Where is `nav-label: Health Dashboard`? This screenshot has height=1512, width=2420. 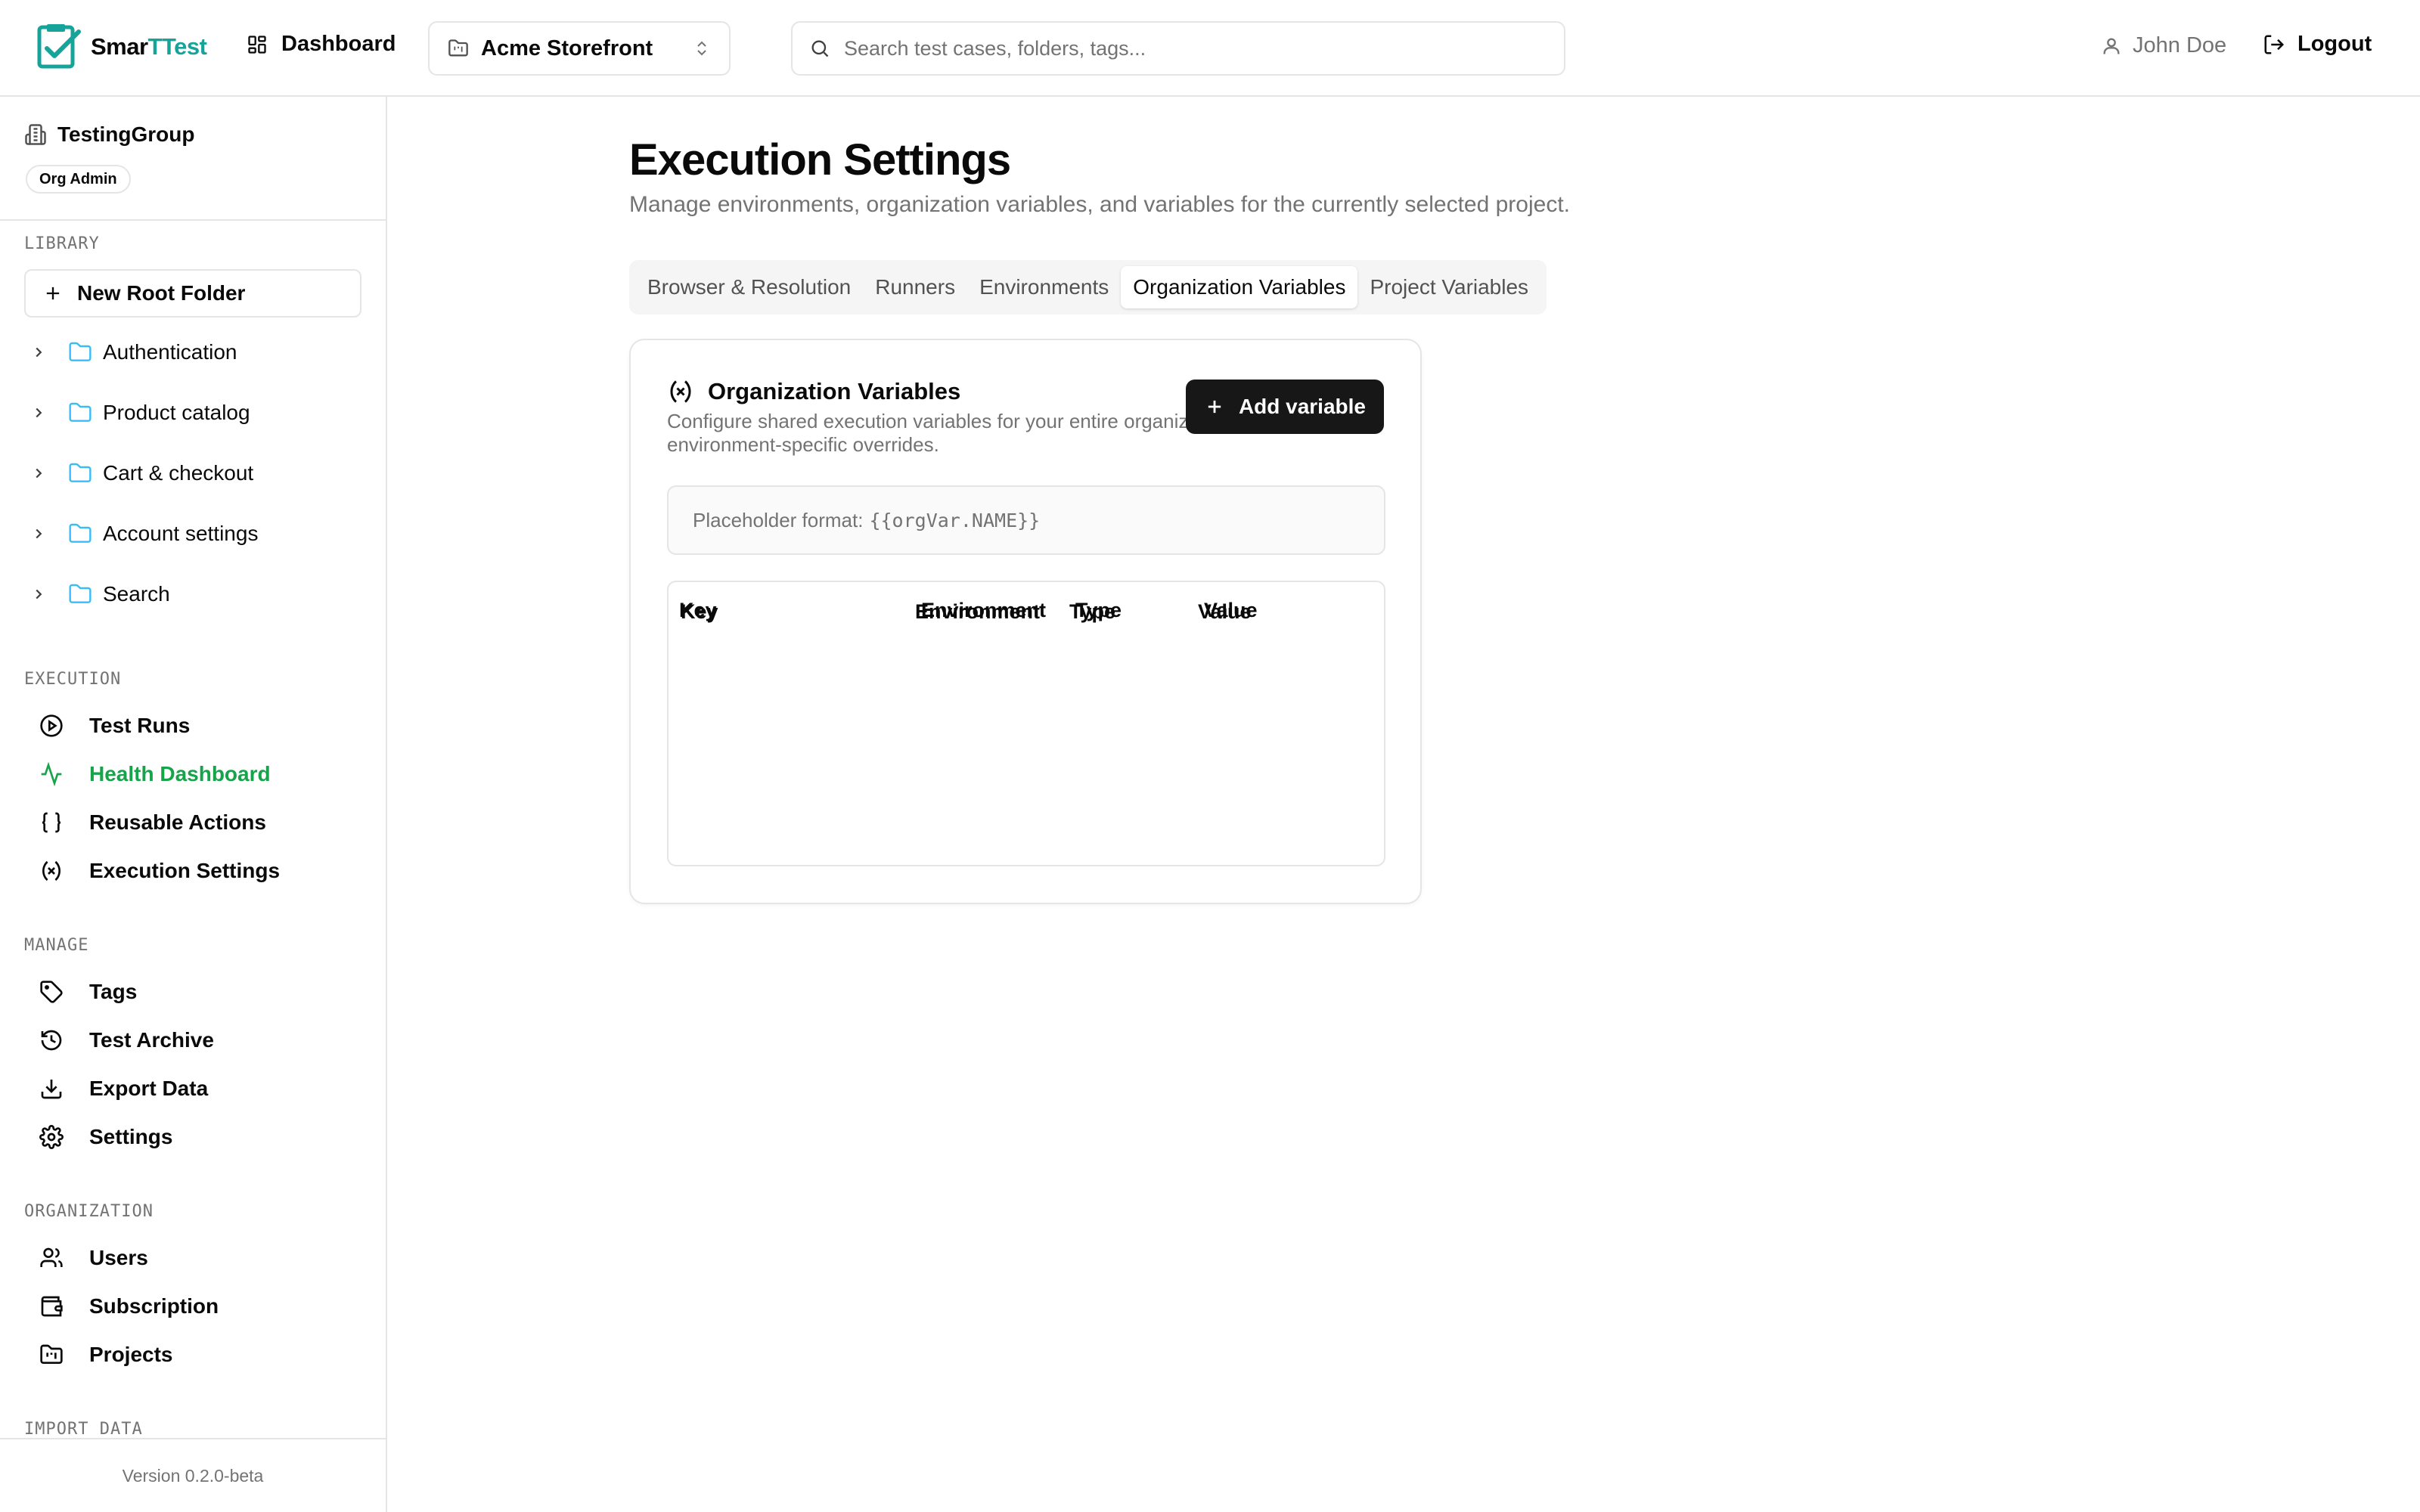 nav-label: Health Dashboard is located at coordinates (180, 773).